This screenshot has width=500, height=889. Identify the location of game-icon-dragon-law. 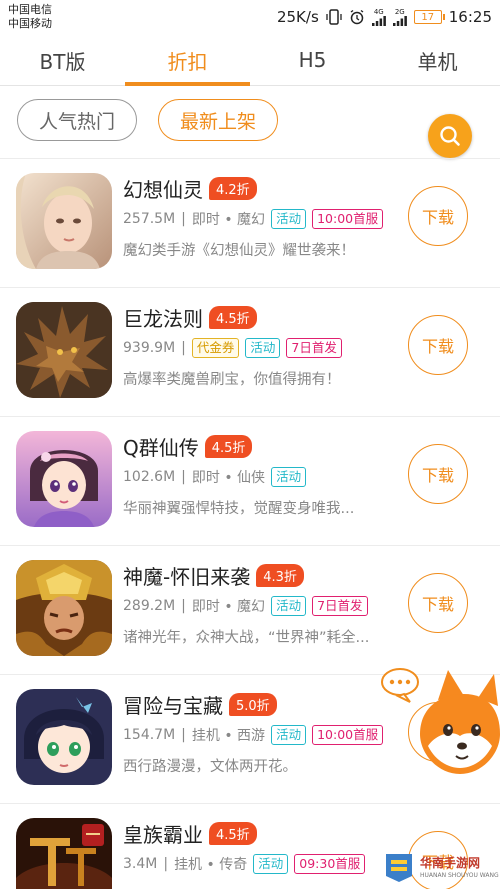
(64, 350).